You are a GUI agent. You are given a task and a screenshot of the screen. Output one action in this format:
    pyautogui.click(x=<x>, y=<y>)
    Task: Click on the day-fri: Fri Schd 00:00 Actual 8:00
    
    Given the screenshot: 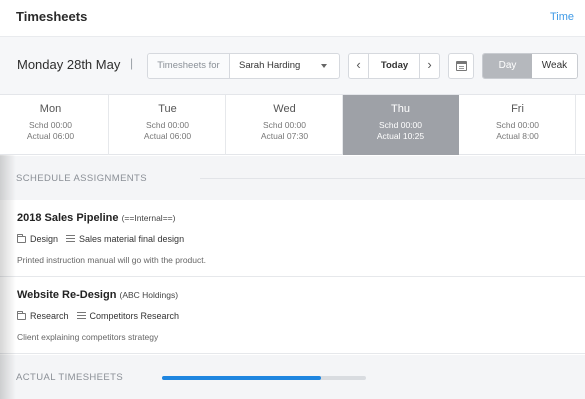 What is the action you would take?
    pyautogui.click(x=518, y=125)
    